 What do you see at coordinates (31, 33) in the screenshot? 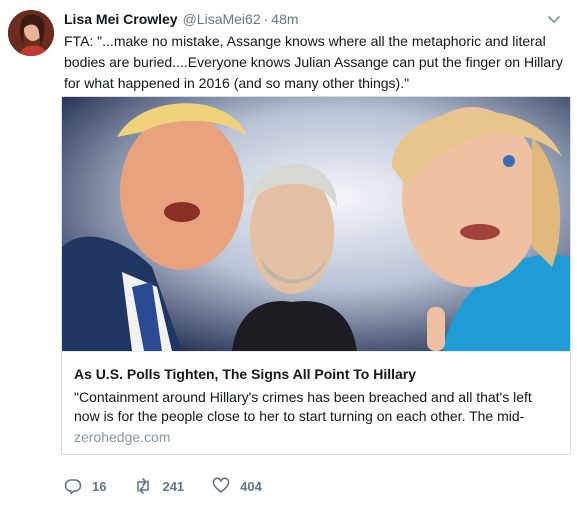
I see `avatar` at bounding box center [31, 33].